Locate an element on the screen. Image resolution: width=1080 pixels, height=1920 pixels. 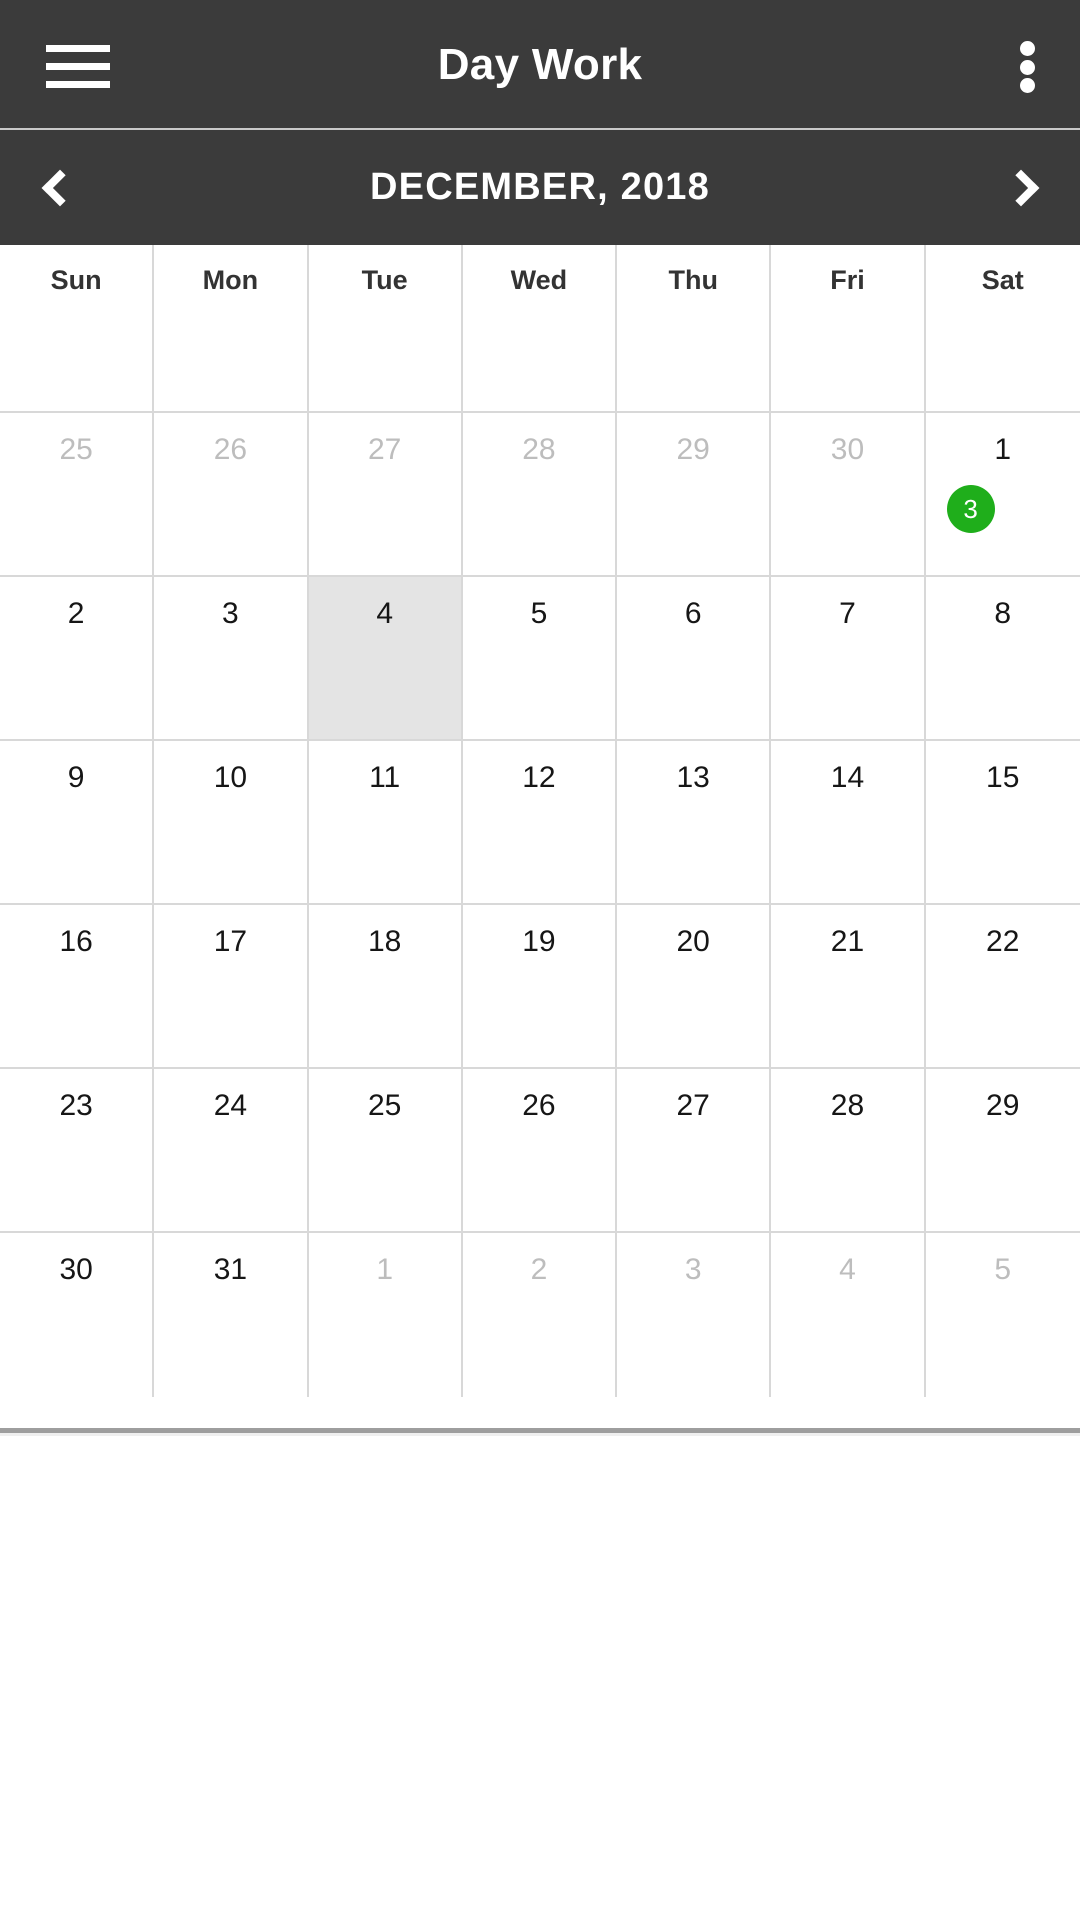
weekday-cell: Wed is located at coordinates (540, 328).